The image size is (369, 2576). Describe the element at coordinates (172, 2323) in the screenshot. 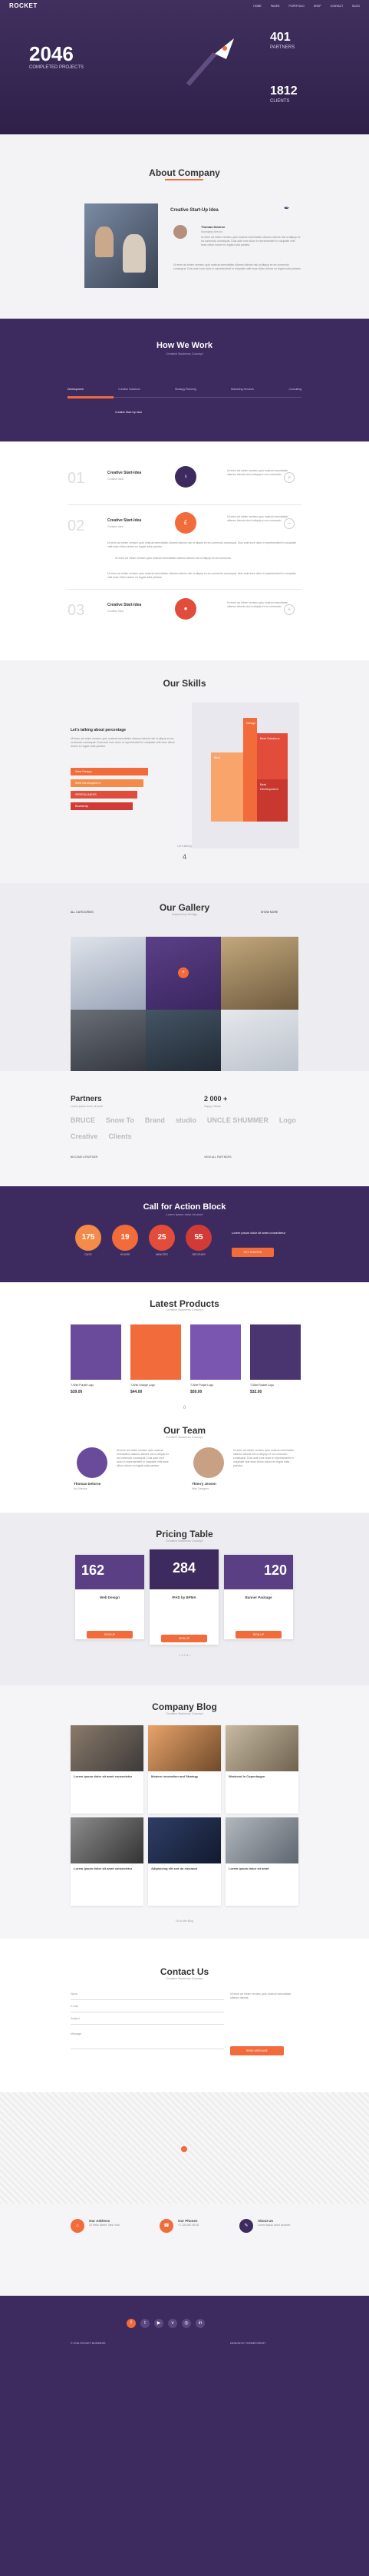

I see `vimeo-icon: v` at that location.